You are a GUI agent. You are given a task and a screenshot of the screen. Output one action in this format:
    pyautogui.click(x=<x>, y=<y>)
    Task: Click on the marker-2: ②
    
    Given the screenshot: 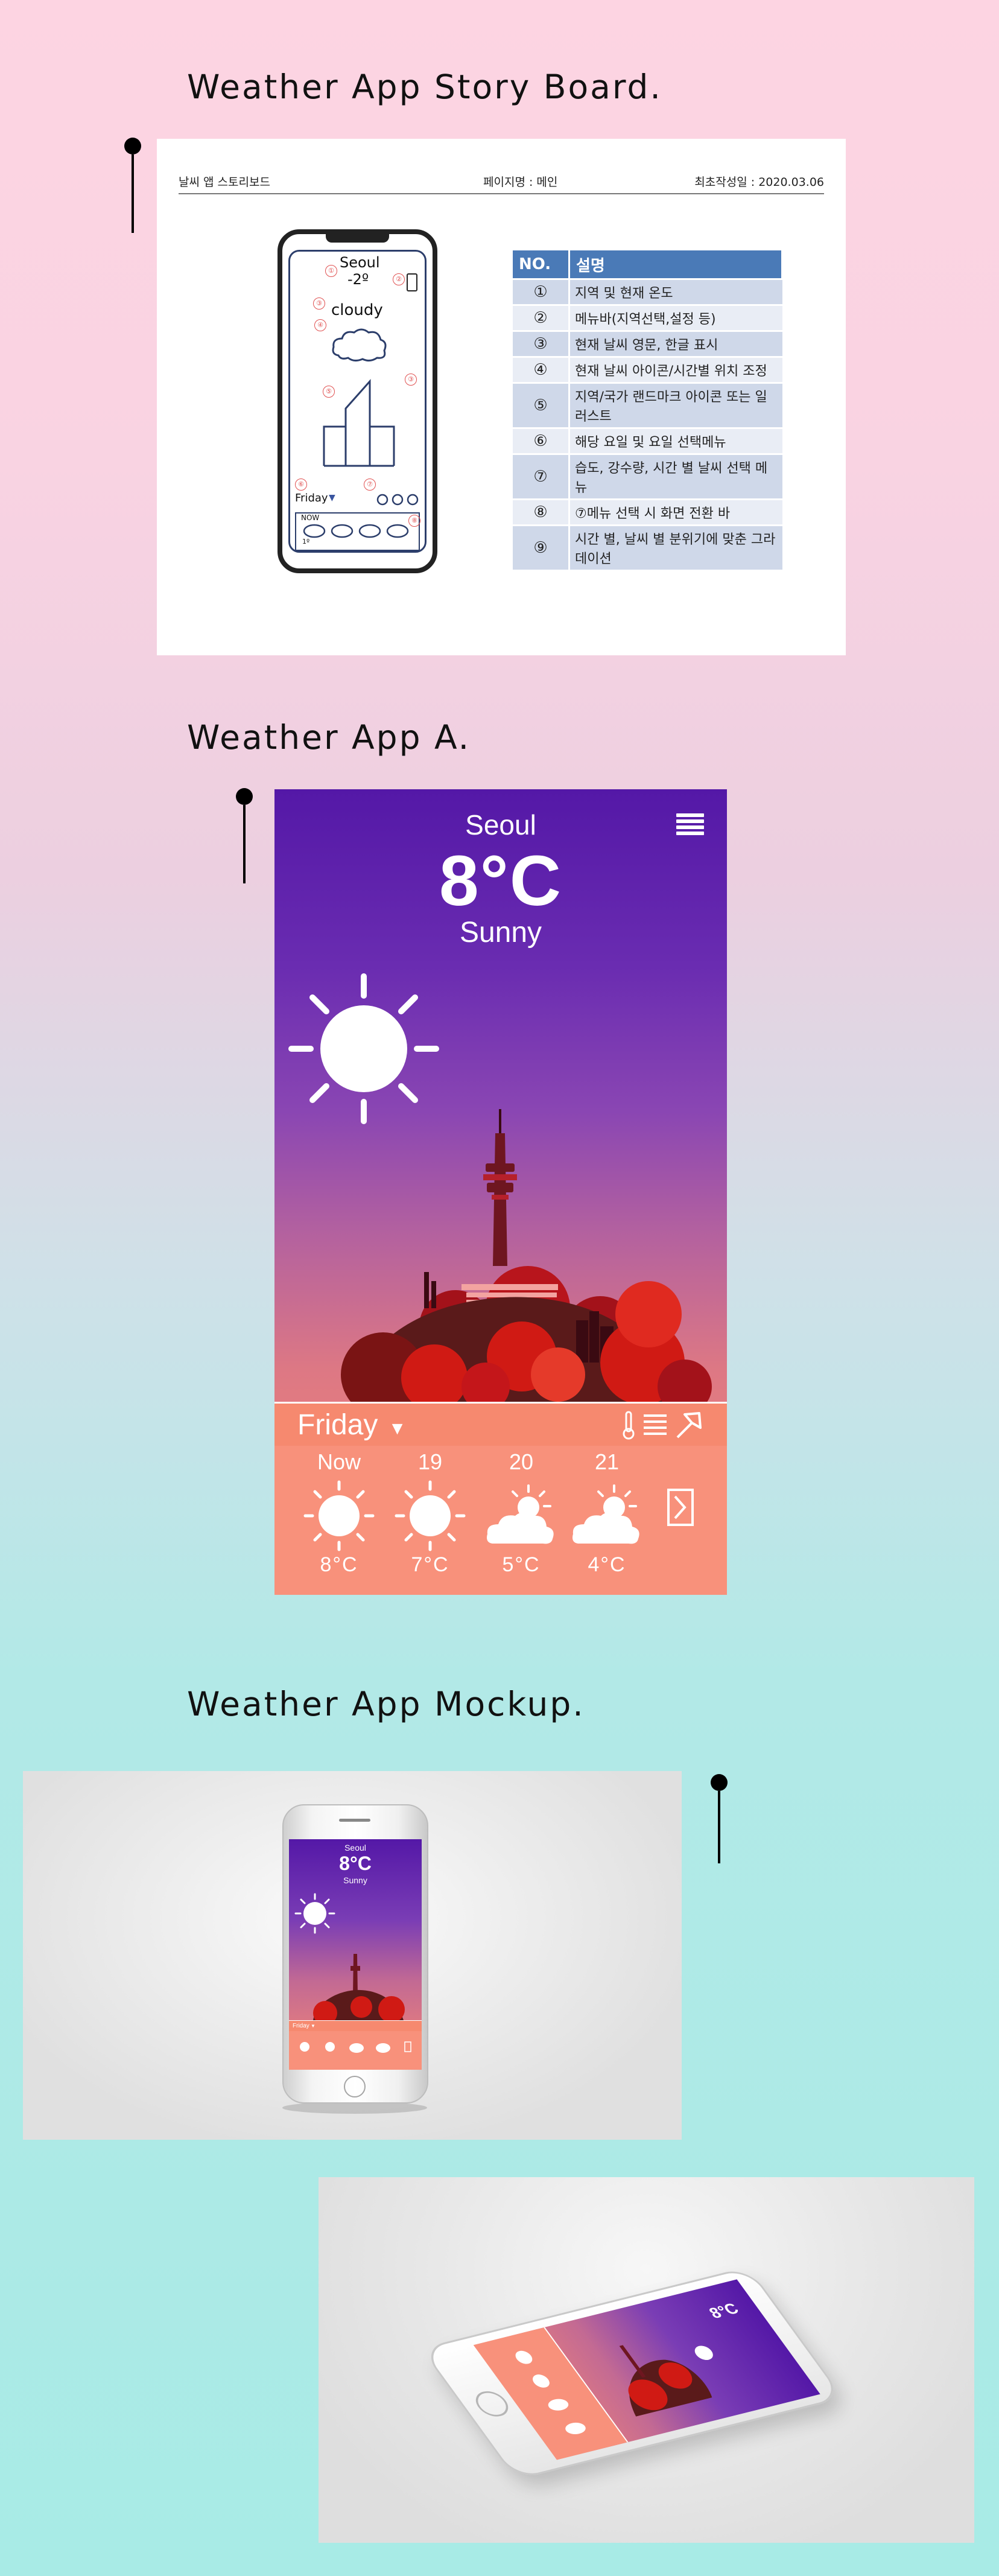 What is the action you would take?
    pyautogui.click(x=399, y=279)
    